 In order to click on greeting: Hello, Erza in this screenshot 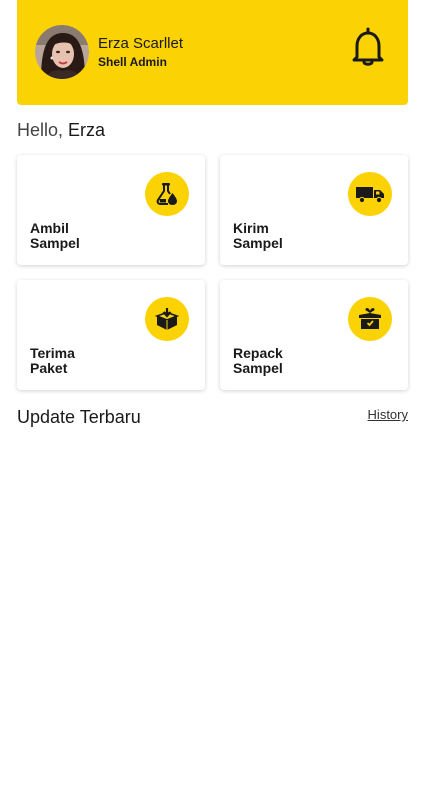, I will do `click(61, 130)`.